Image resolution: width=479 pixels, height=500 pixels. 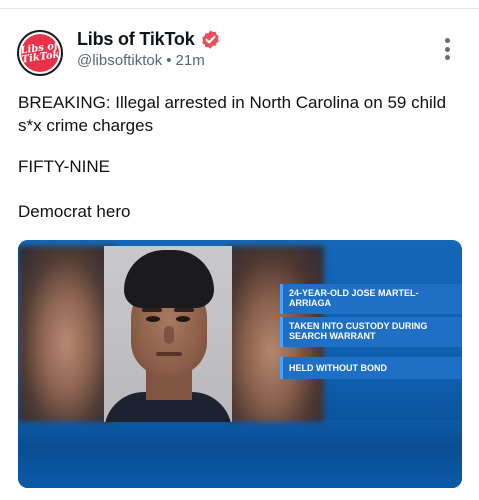 What do you see at coordinates (169, 279) in the screenshot?
I see `mugshot-hair` at bounding box center [169, 279].